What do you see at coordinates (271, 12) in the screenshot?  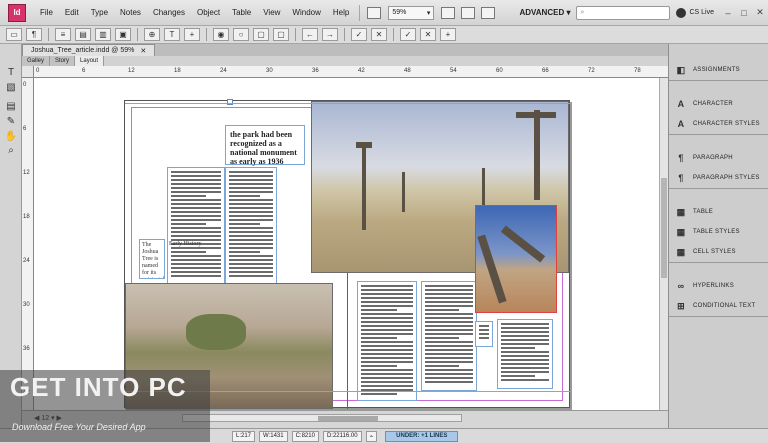 I see `menu-view: View` at bounding box center [271, 12].